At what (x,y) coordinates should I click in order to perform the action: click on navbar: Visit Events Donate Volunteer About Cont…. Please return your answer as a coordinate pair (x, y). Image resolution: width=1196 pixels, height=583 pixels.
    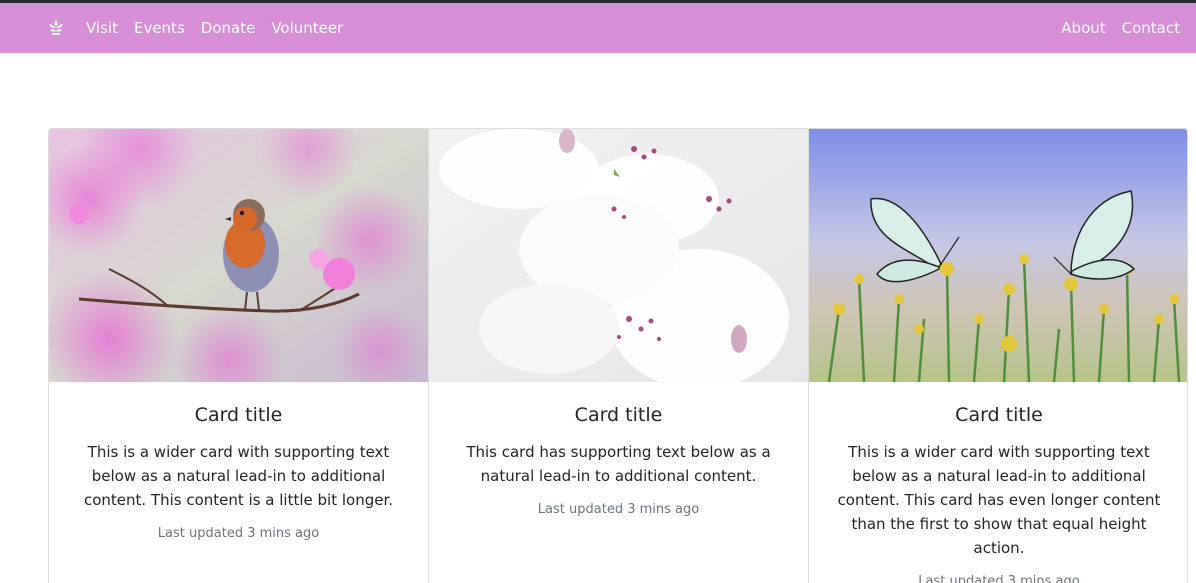
    Looking at the image, I should click on (598, 28).